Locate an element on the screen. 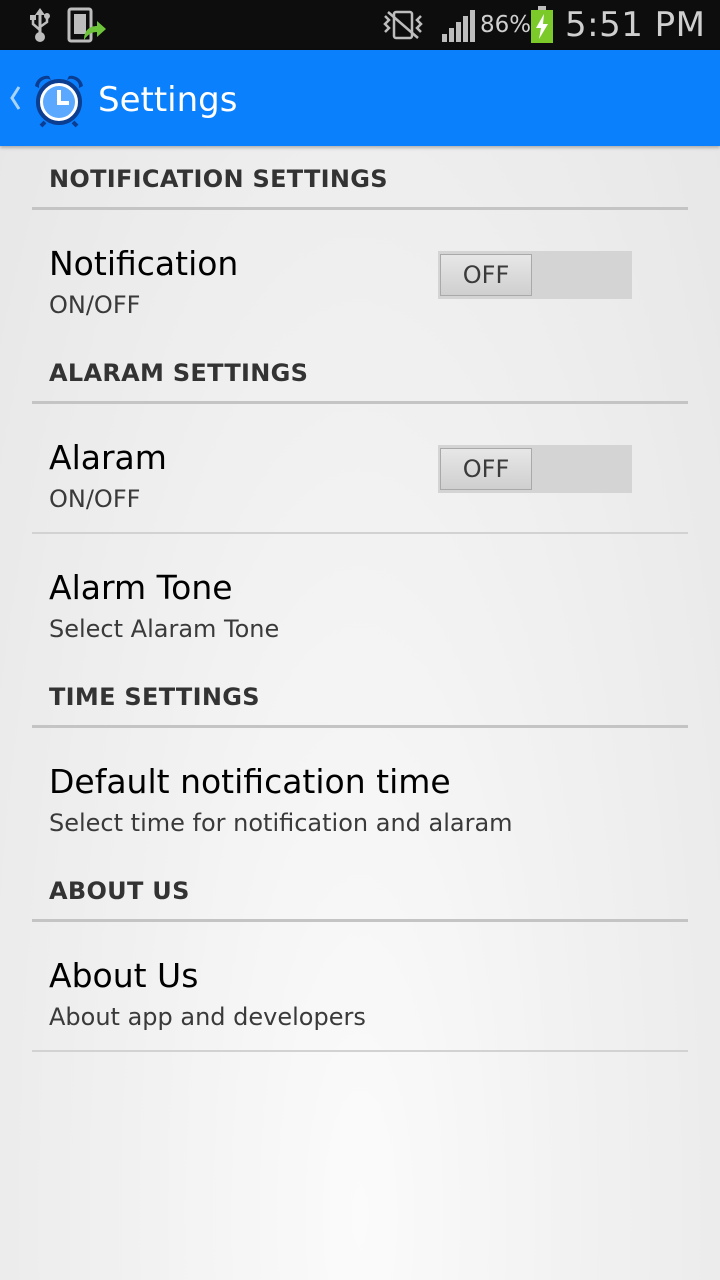  pref-about-us: About Us About app and developers is located at coordinates (360, 987).